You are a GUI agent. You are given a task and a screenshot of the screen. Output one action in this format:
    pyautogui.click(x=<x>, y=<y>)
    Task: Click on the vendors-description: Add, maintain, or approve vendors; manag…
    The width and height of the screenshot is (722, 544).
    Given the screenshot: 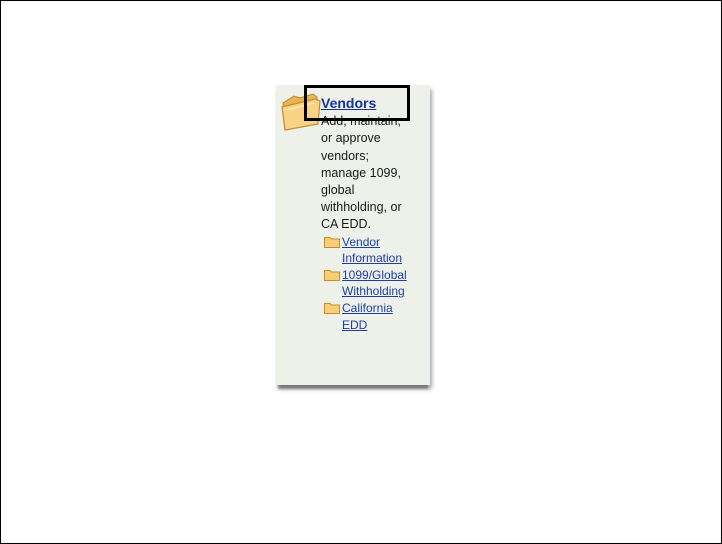 What is the action you would take?
    pyautogui.click(x=361, y=173)
    